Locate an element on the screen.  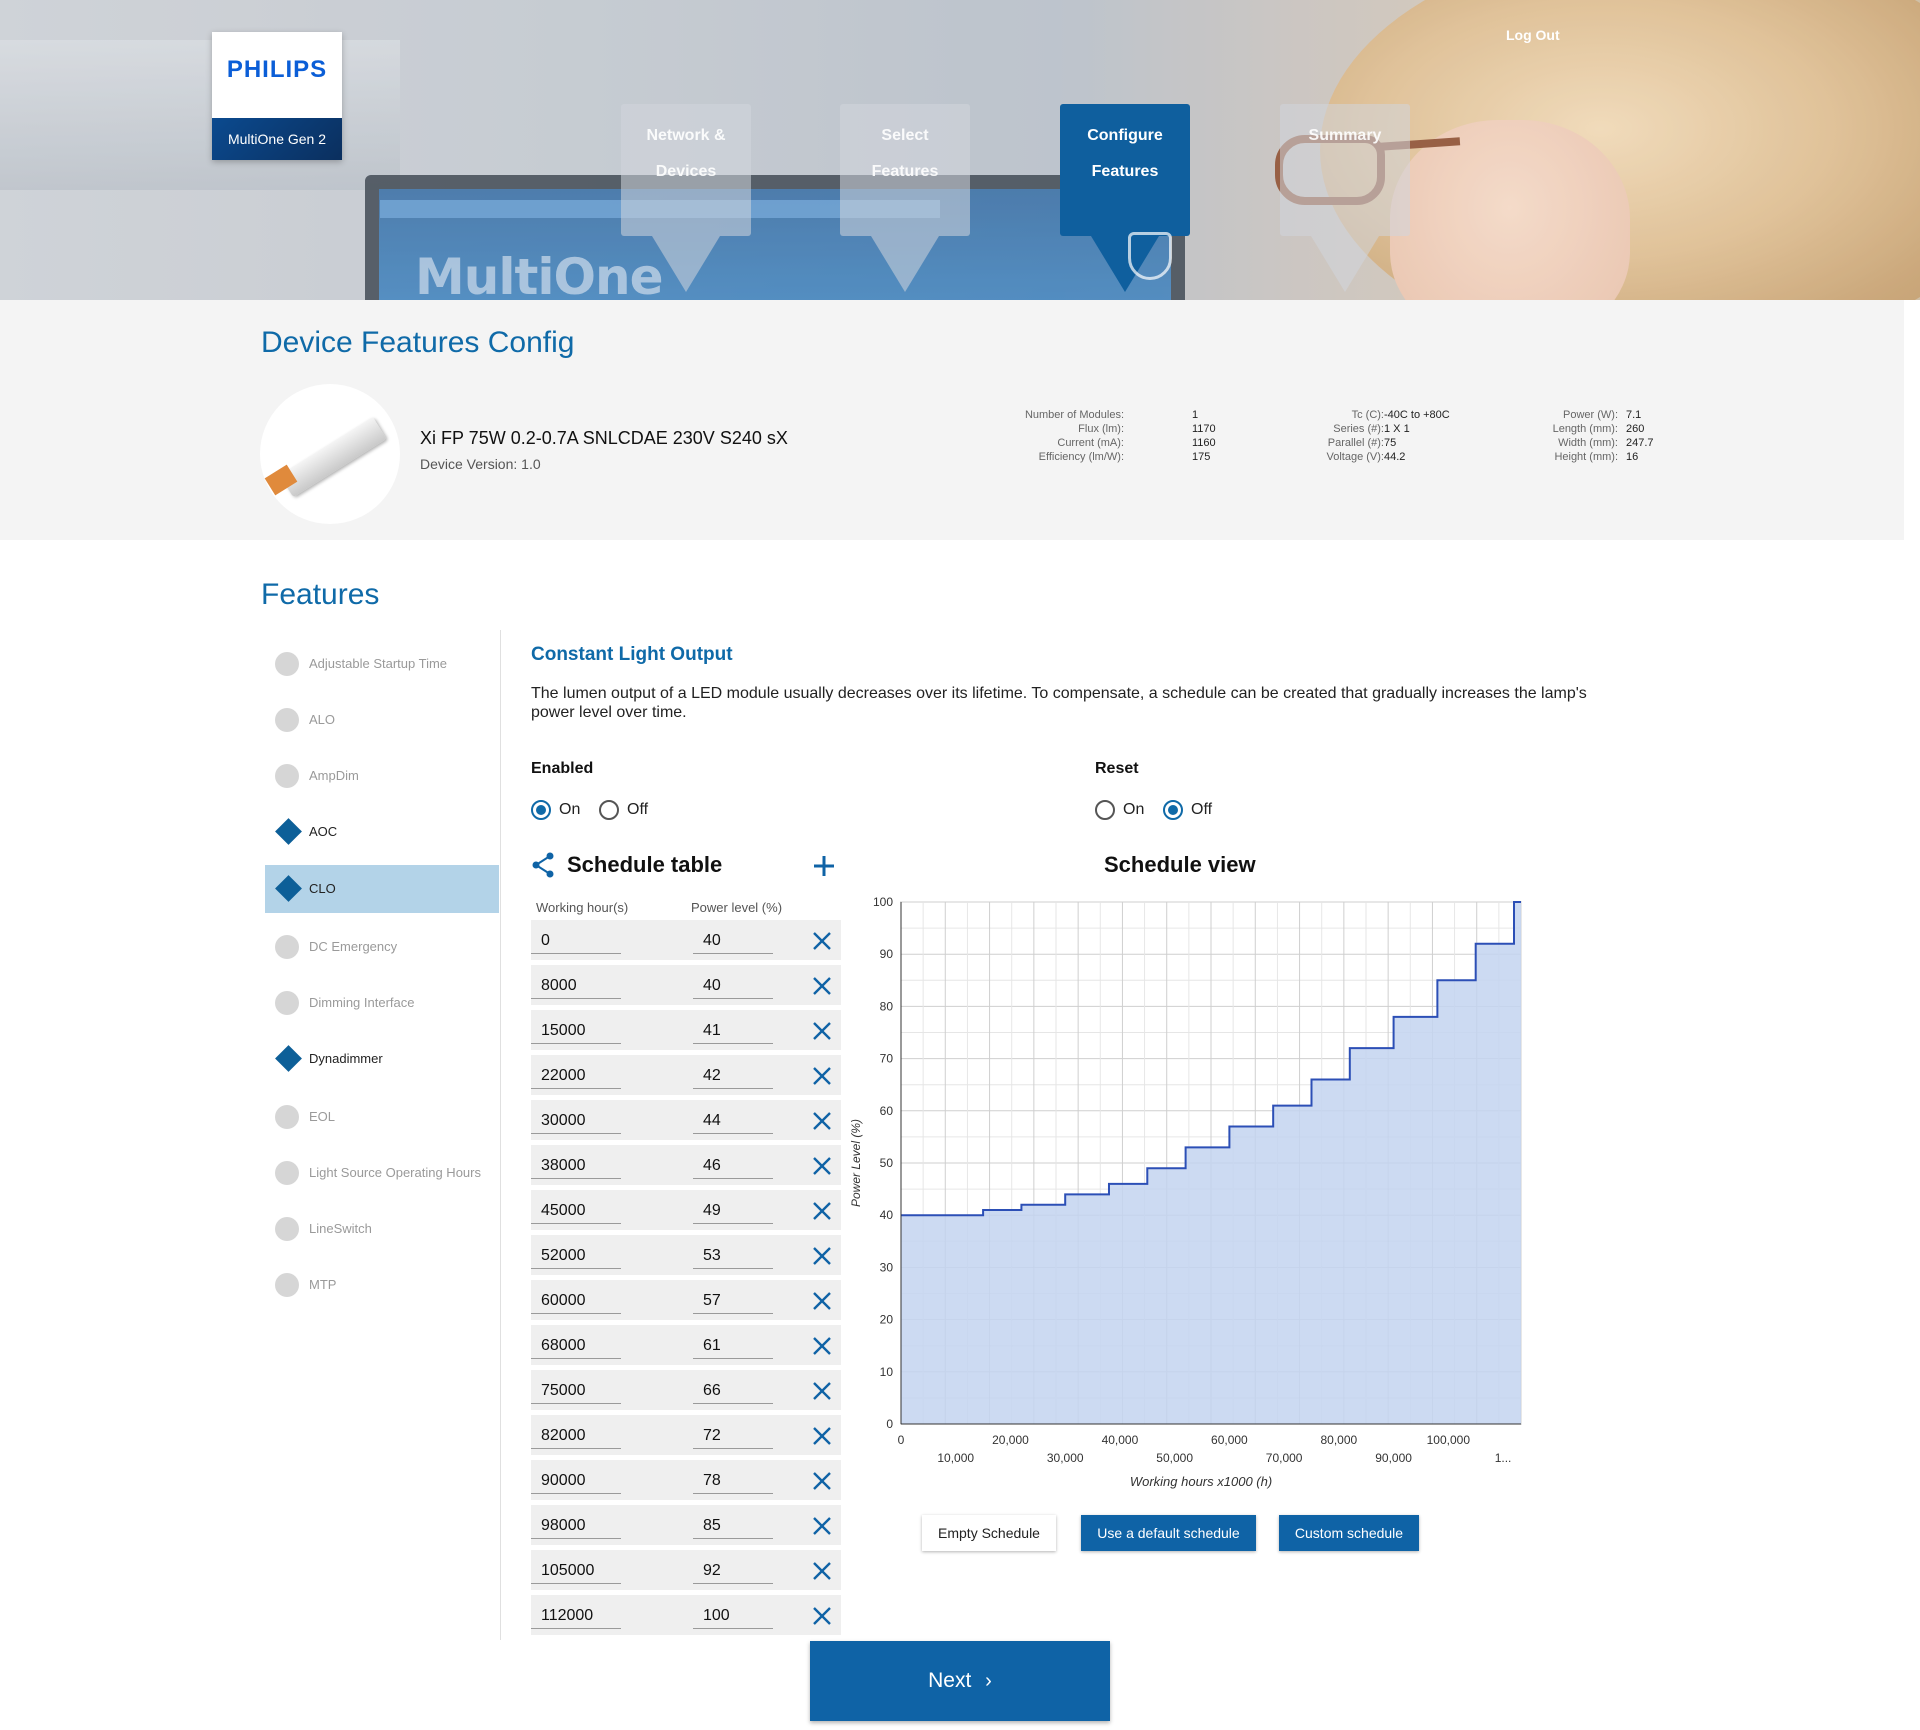
step-summary: Summary is located at coordinates (1345, 170).